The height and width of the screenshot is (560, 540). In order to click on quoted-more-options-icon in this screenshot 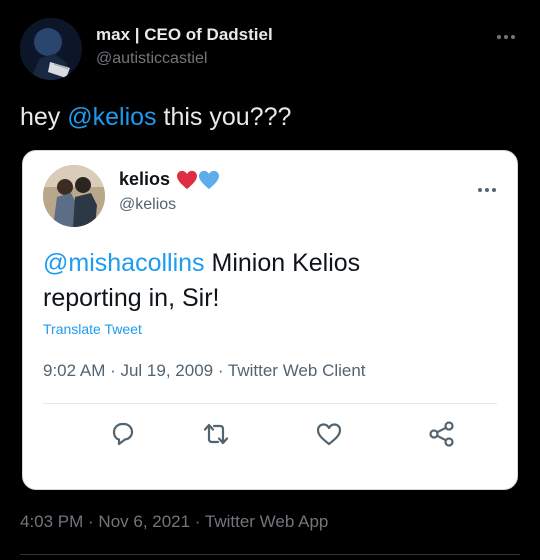, I will do `click(489, 185)`.